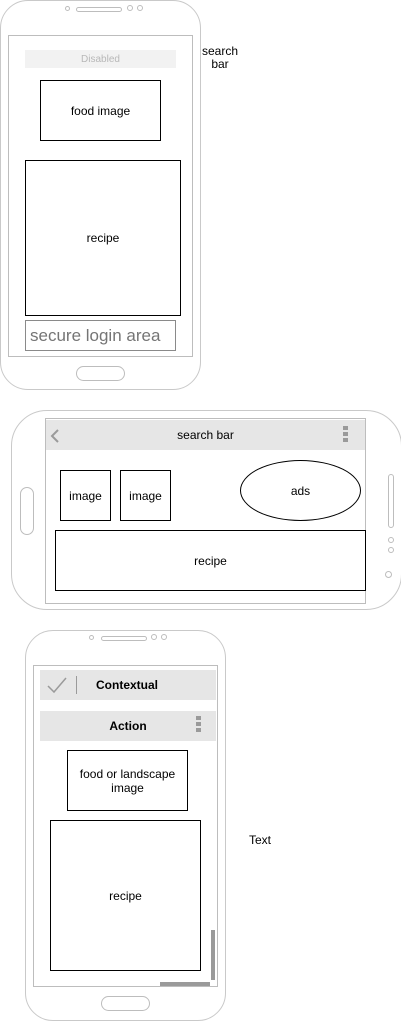  What do you see at coordinates (124, 638) in the screenshot?
I see `phone-3-speaker` at bounding box center [124, 638].